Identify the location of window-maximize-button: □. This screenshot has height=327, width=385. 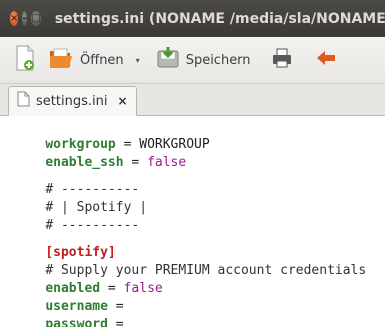
(36, 18).